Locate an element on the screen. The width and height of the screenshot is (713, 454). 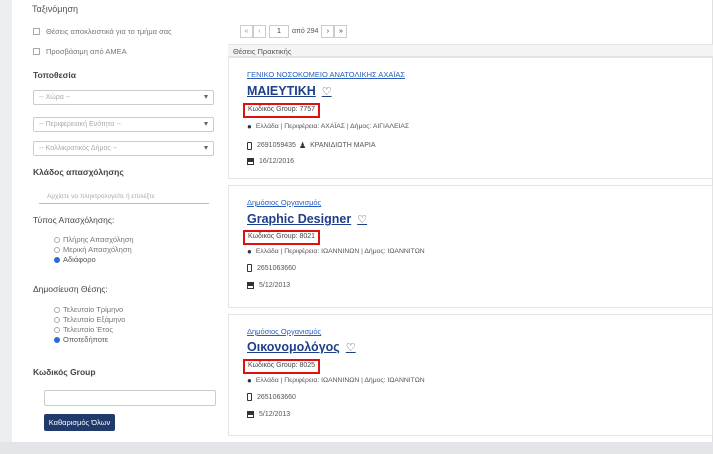
publication-title: Δημοσίευση Θέσης: is located at coordinates (70, 289).